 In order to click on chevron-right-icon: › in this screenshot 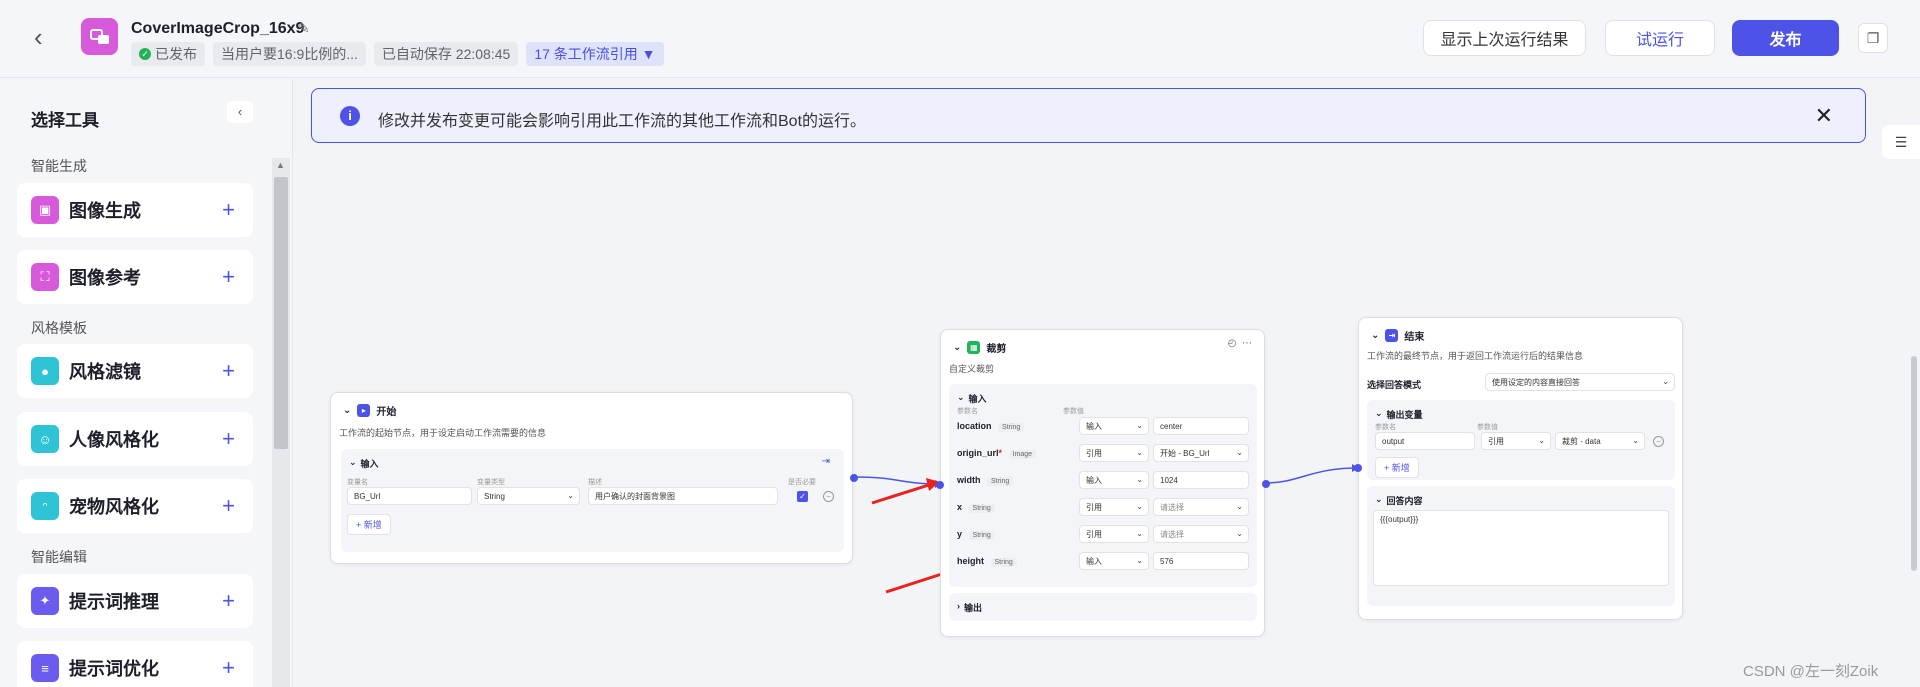, I will do `click(958, 607)`.